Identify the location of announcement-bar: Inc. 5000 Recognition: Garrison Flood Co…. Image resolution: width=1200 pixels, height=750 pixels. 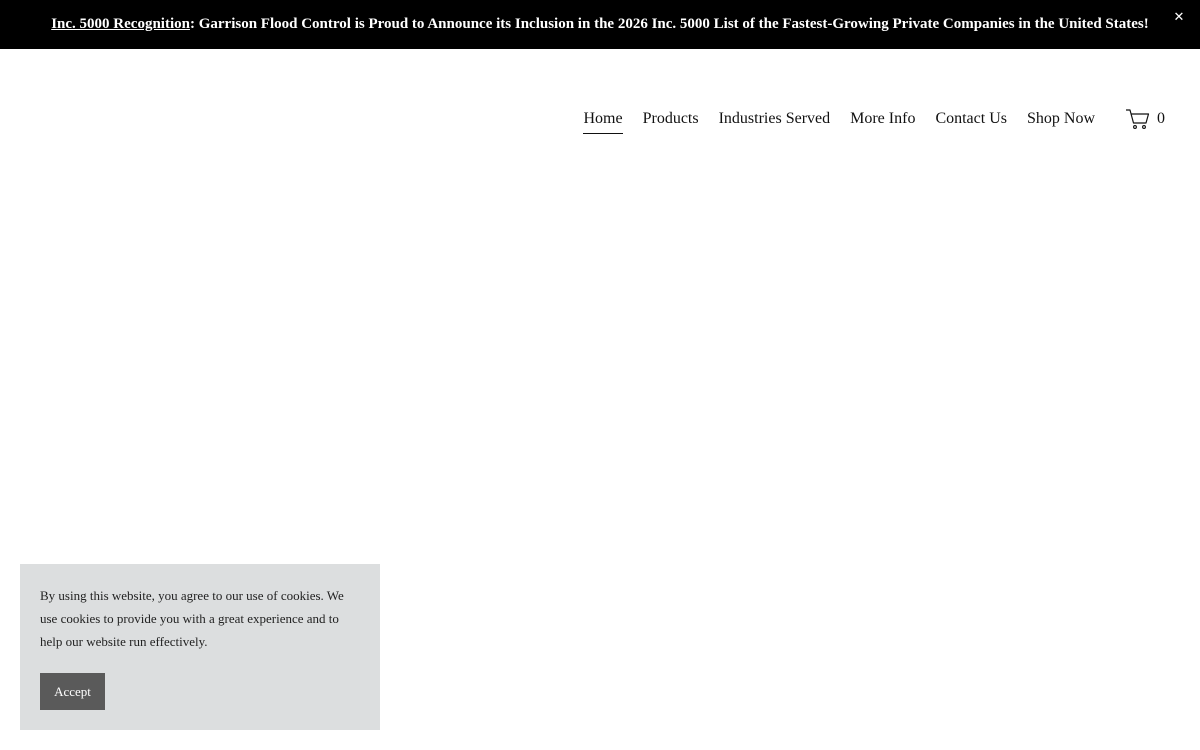
(600, 24).